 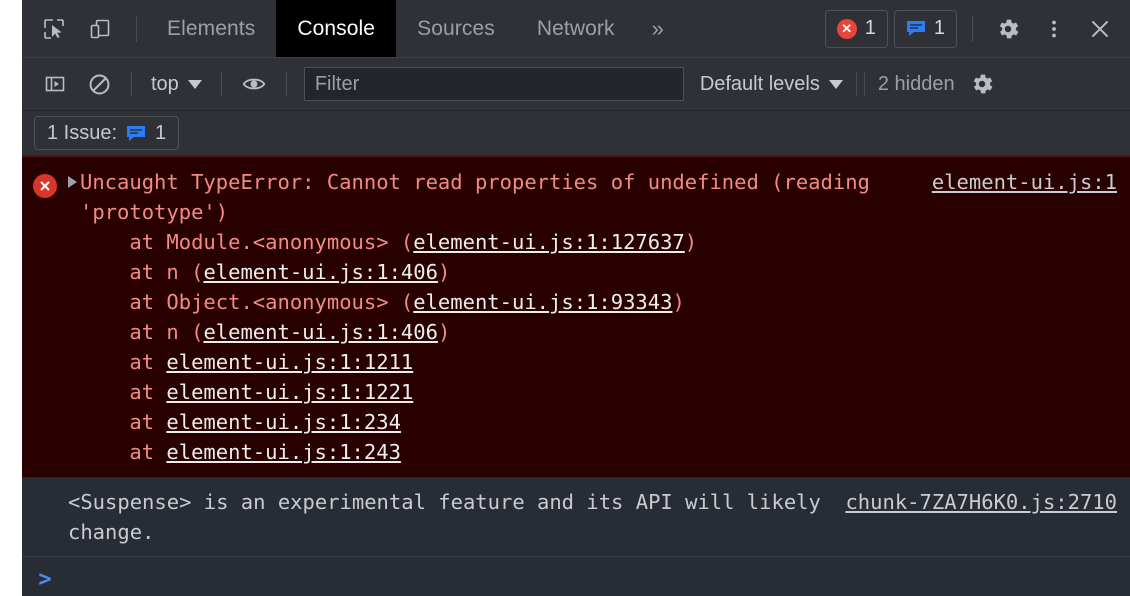 What do you see at coordinates (599, 580) in the screenshot?
I see `console-prompt-input` at bounding box center [599, 580].